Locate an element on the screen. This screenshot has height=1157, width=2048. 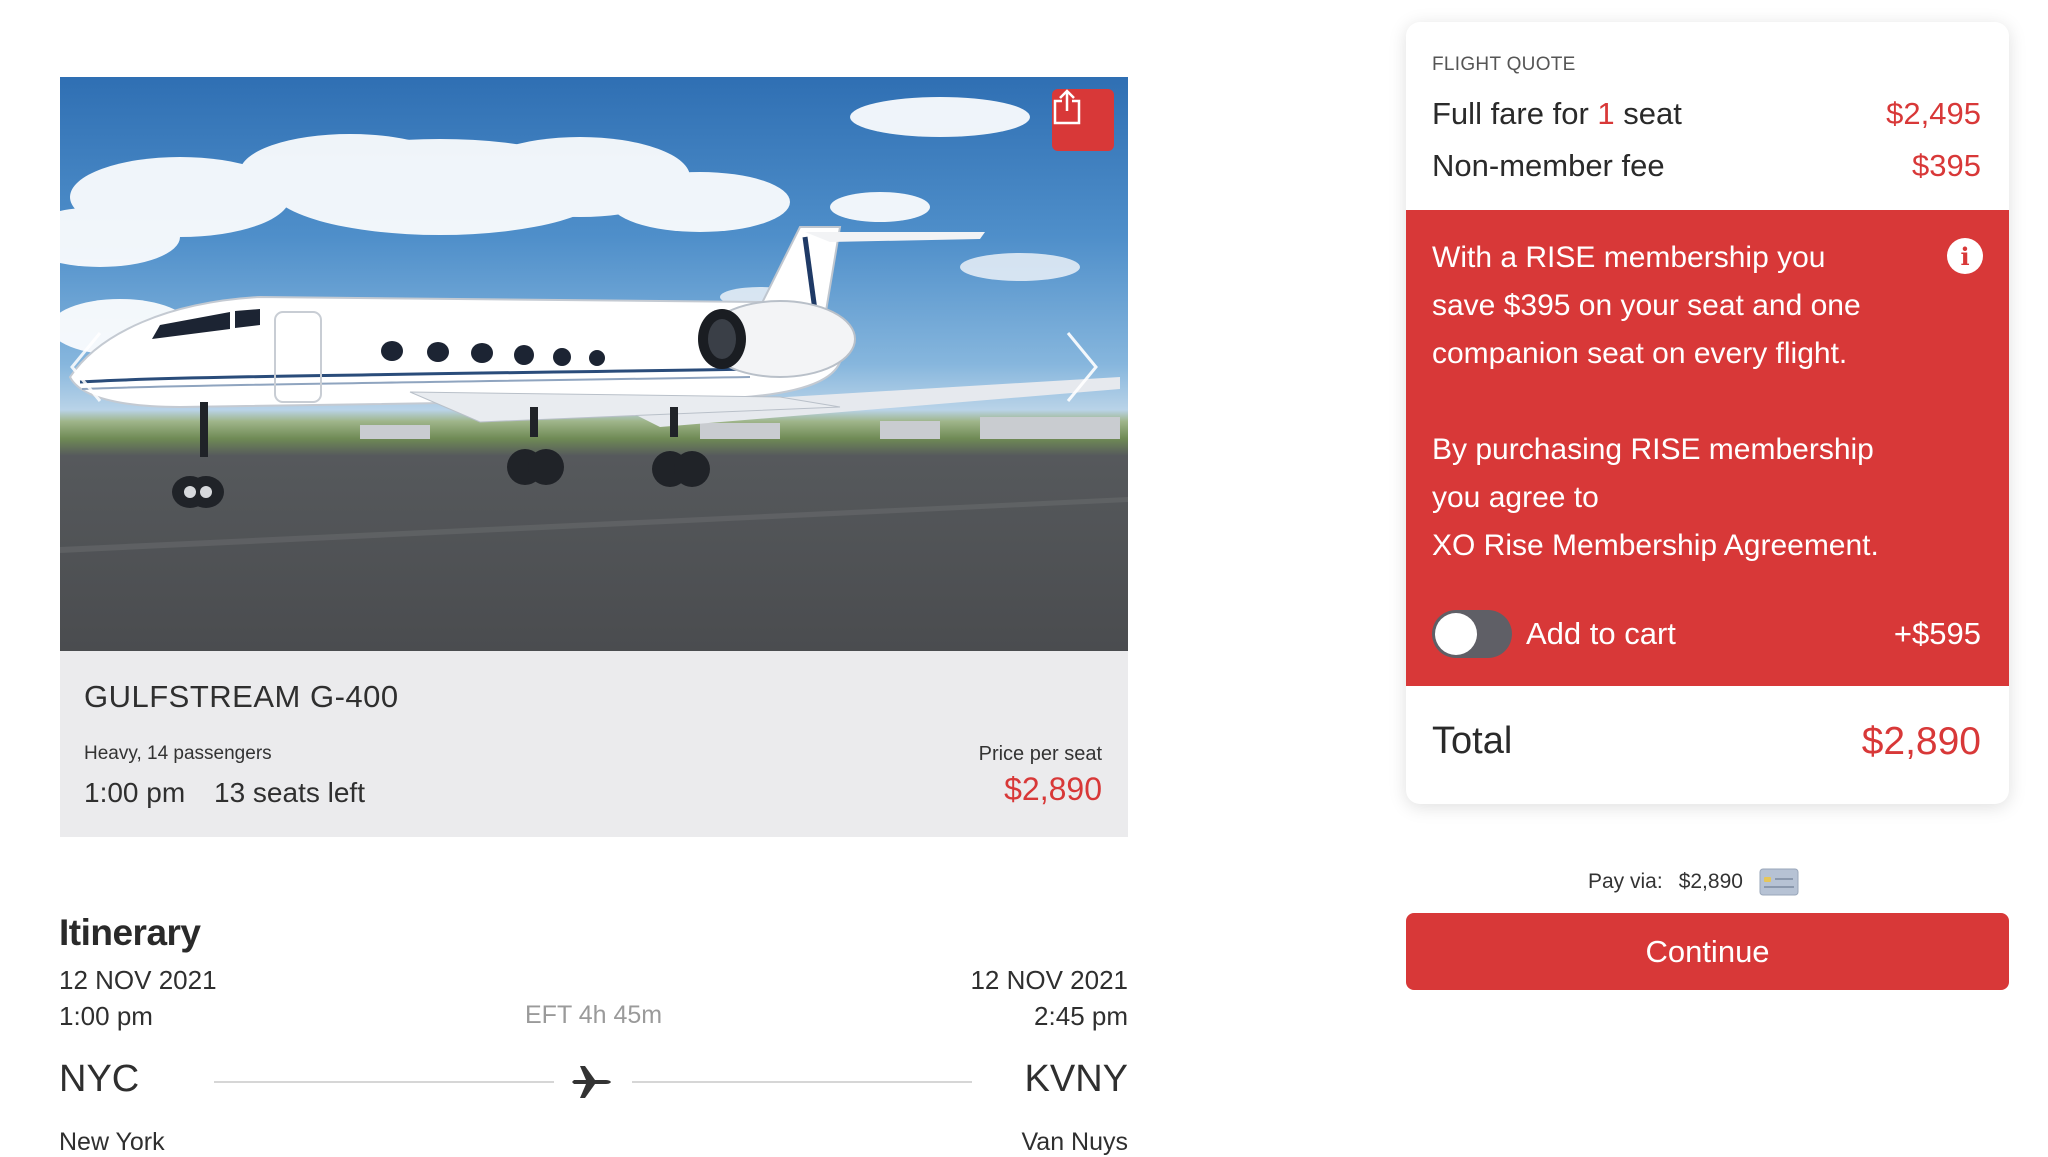
add-to-cart-label: Add to cart is located at coordinates (1601, 633).